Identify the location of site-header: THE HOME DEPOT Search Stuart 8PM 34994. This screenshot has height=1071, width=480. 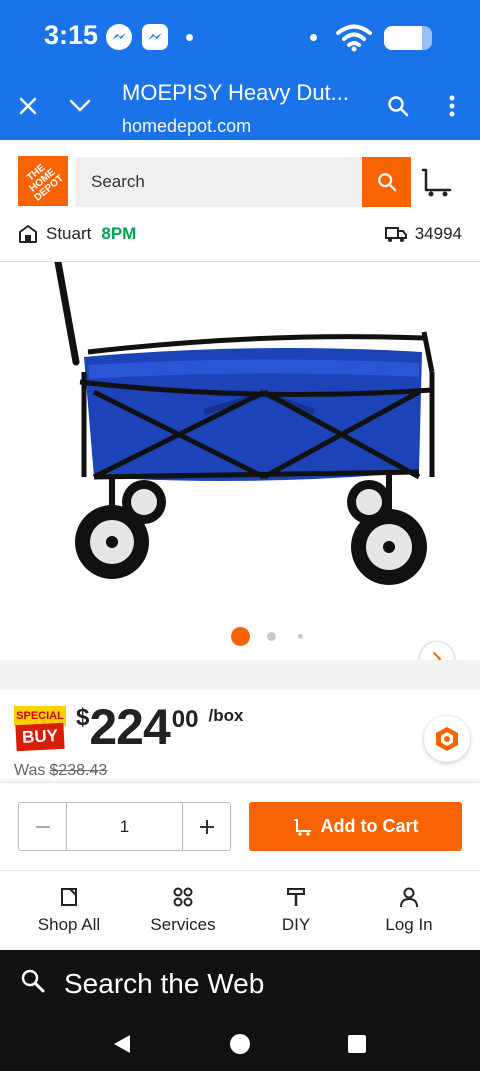
(240, 201).